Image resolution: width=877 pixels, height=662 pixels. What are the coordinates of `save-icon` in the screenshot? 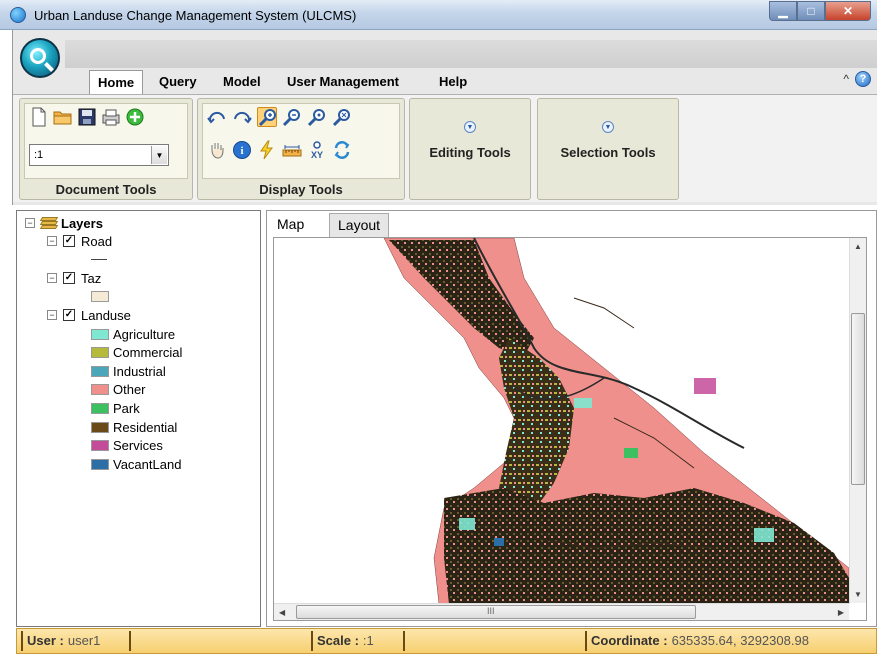 It's located at (87, 117).